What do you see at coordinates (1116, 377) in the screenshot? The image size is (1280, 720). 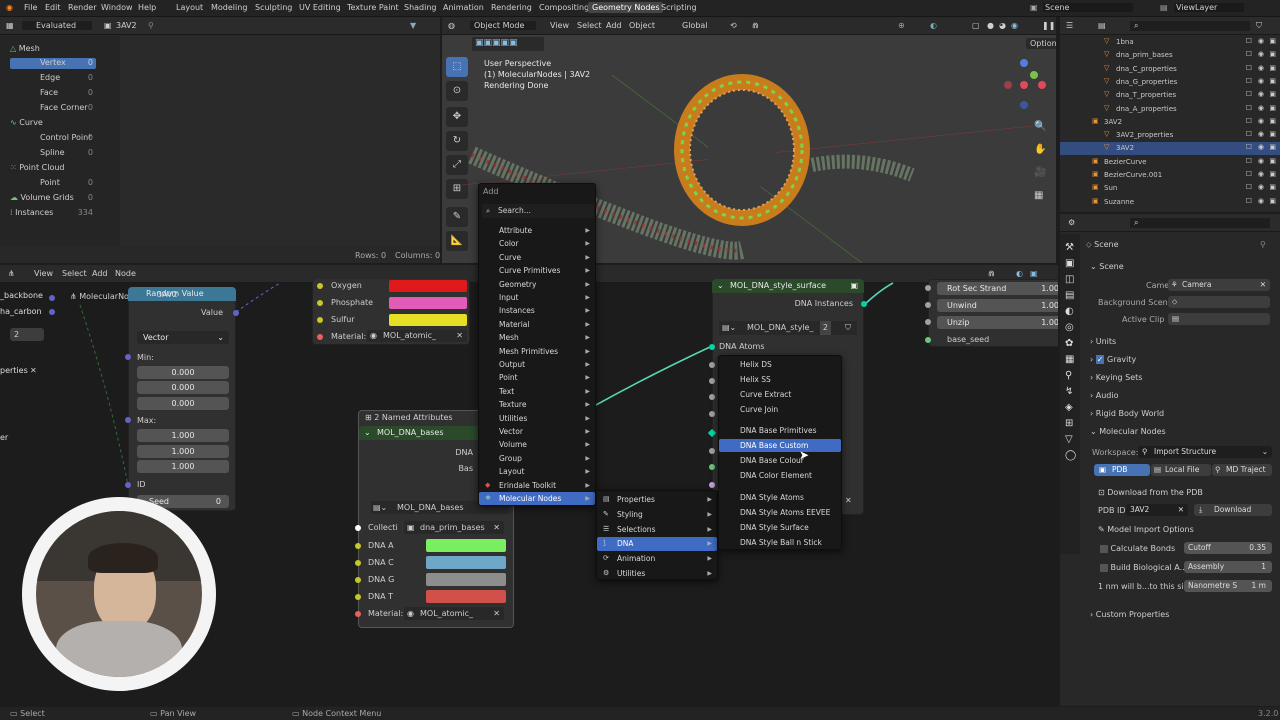 I see `keying-sets-section: › Keying Sets` at bounding box center [1116, 377].